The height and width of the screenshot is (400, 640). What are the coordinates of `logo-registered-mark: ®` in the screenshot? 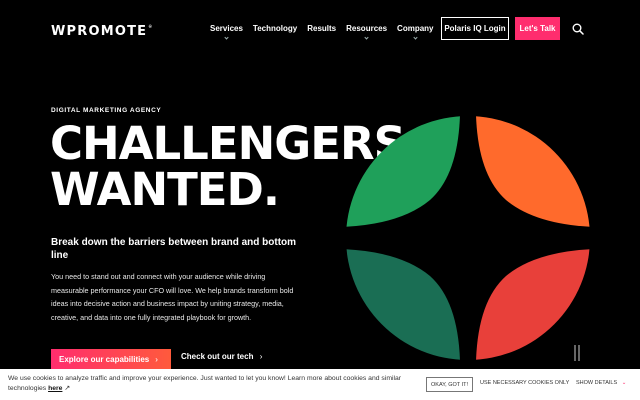 It's located at (151, 26).